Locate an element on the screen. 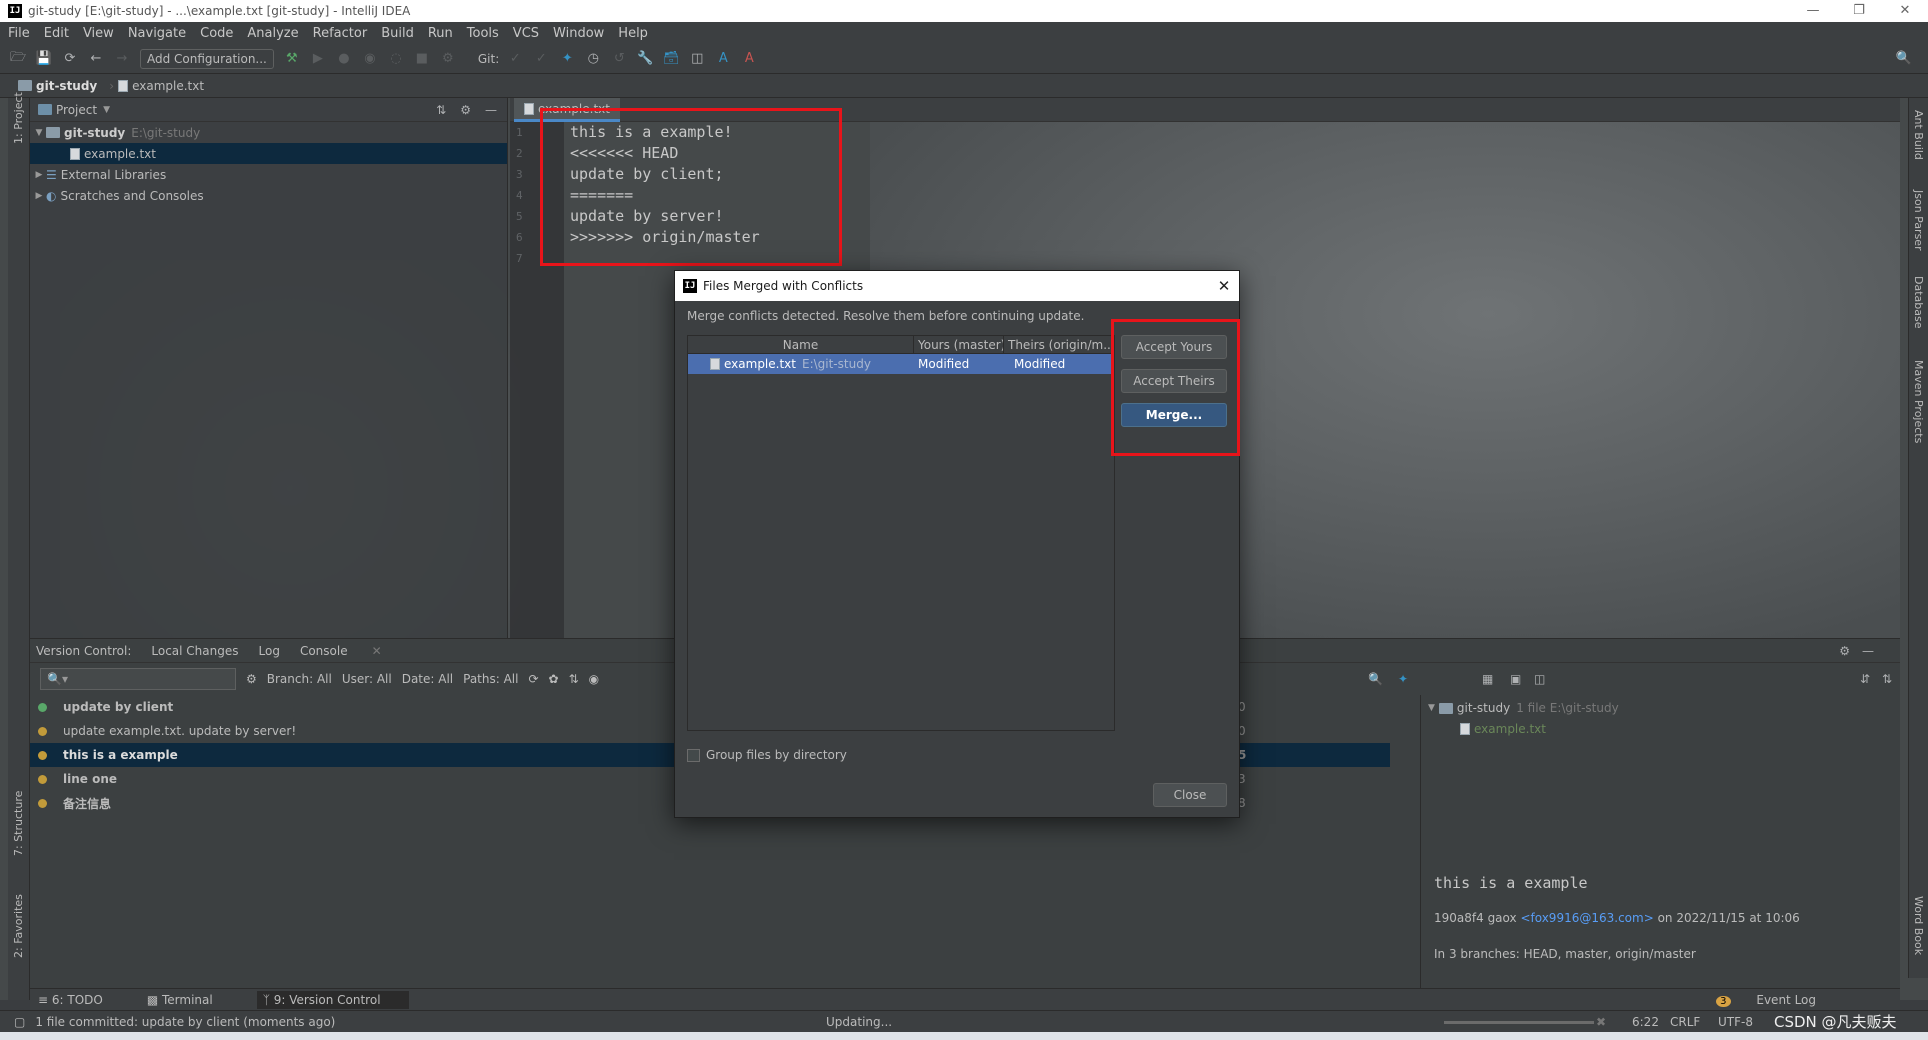 Image resolution: width=1928 pixels, height=1040 pixels. menu-code: Code is located at coordinates (216, 33).